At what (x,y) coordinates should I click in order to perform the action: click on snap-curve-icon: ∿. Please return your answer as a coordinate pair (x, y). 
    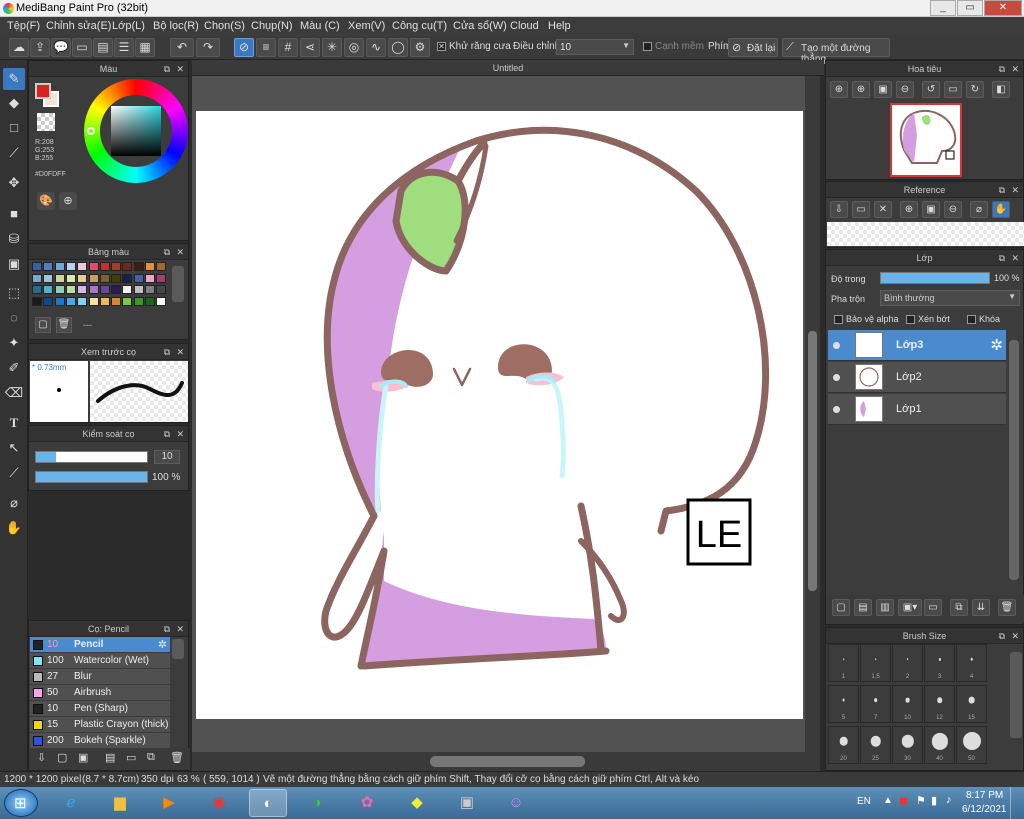
    Looking at the image, I should click on (376, 47).